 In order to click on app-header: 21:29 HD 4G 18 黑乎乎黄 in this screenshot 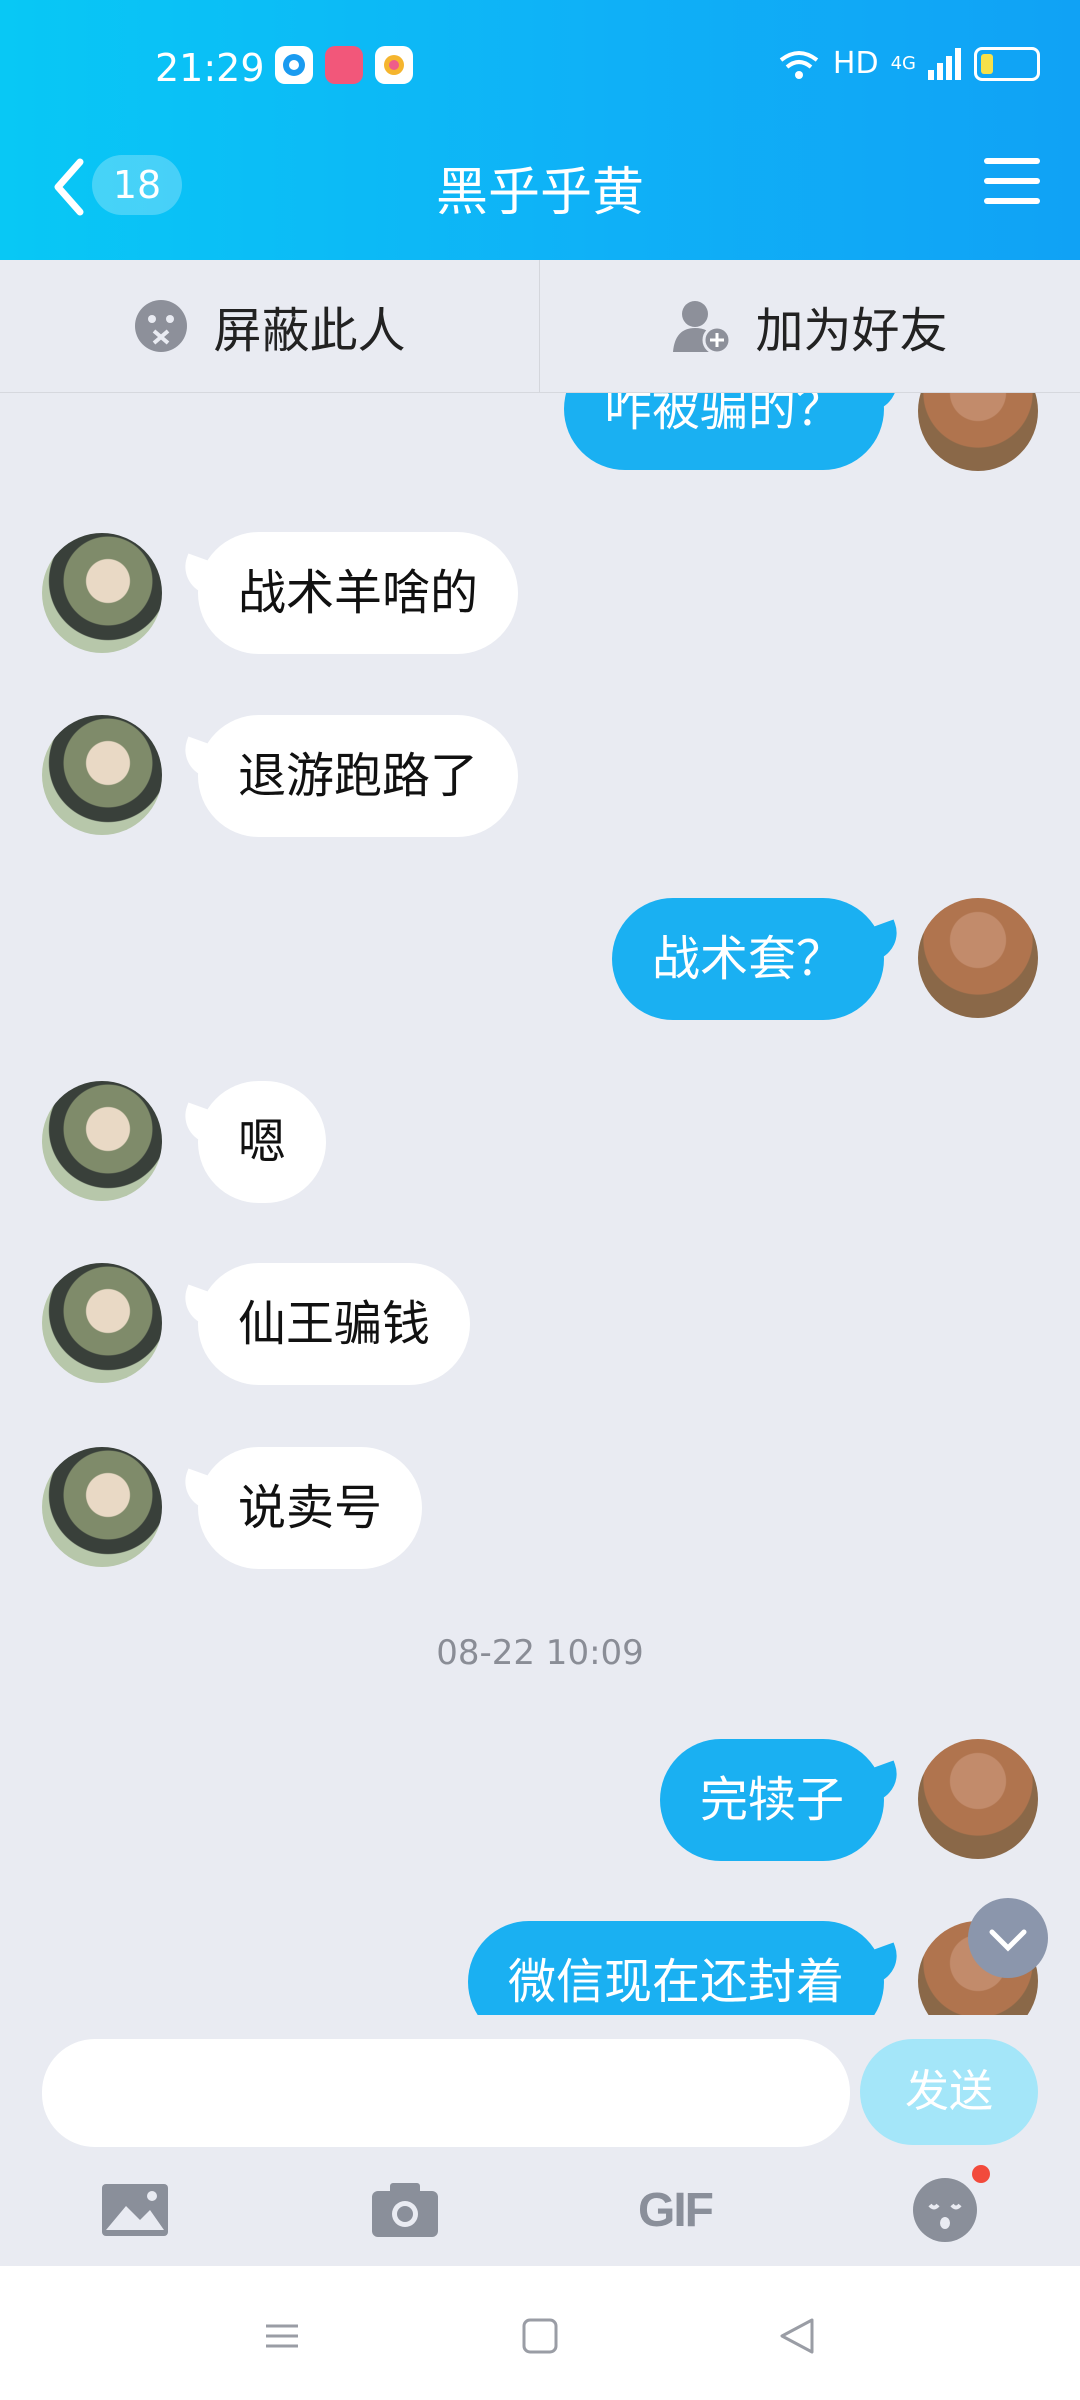, I will do `click(540, 130)`.